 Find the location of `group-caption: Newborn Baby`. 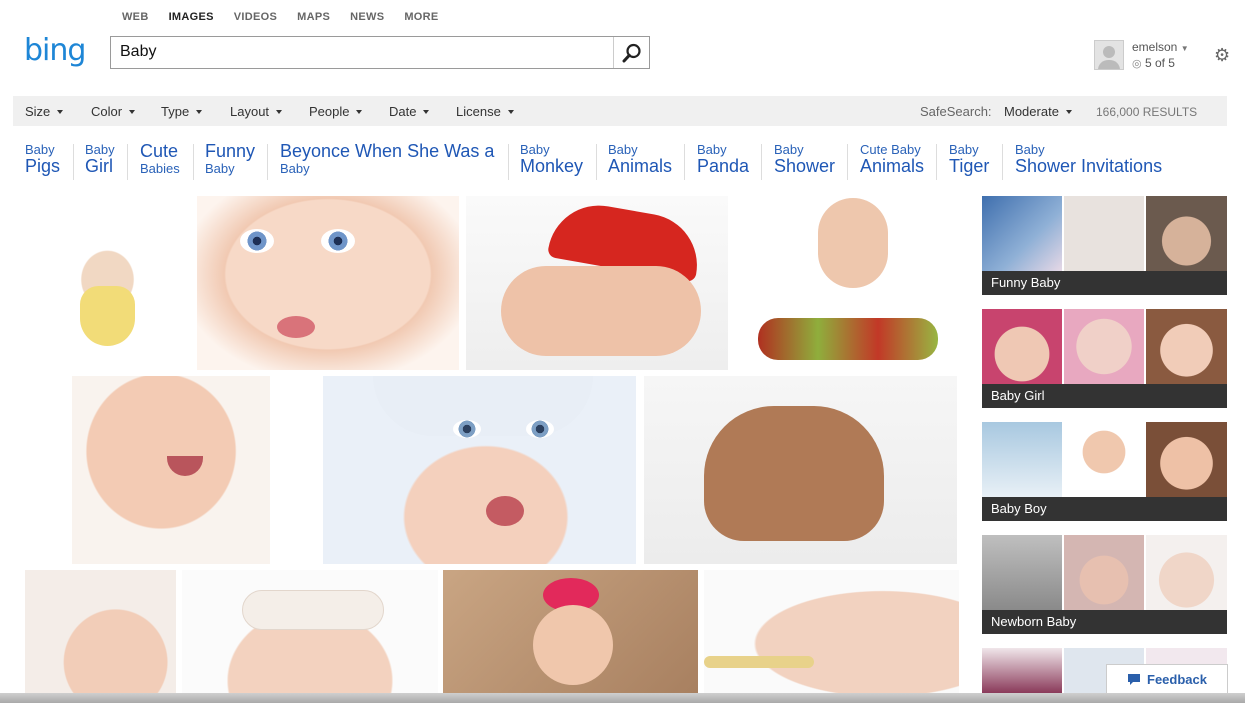

group-caption: Newborn Baby is located at coordinates (1104, 622).